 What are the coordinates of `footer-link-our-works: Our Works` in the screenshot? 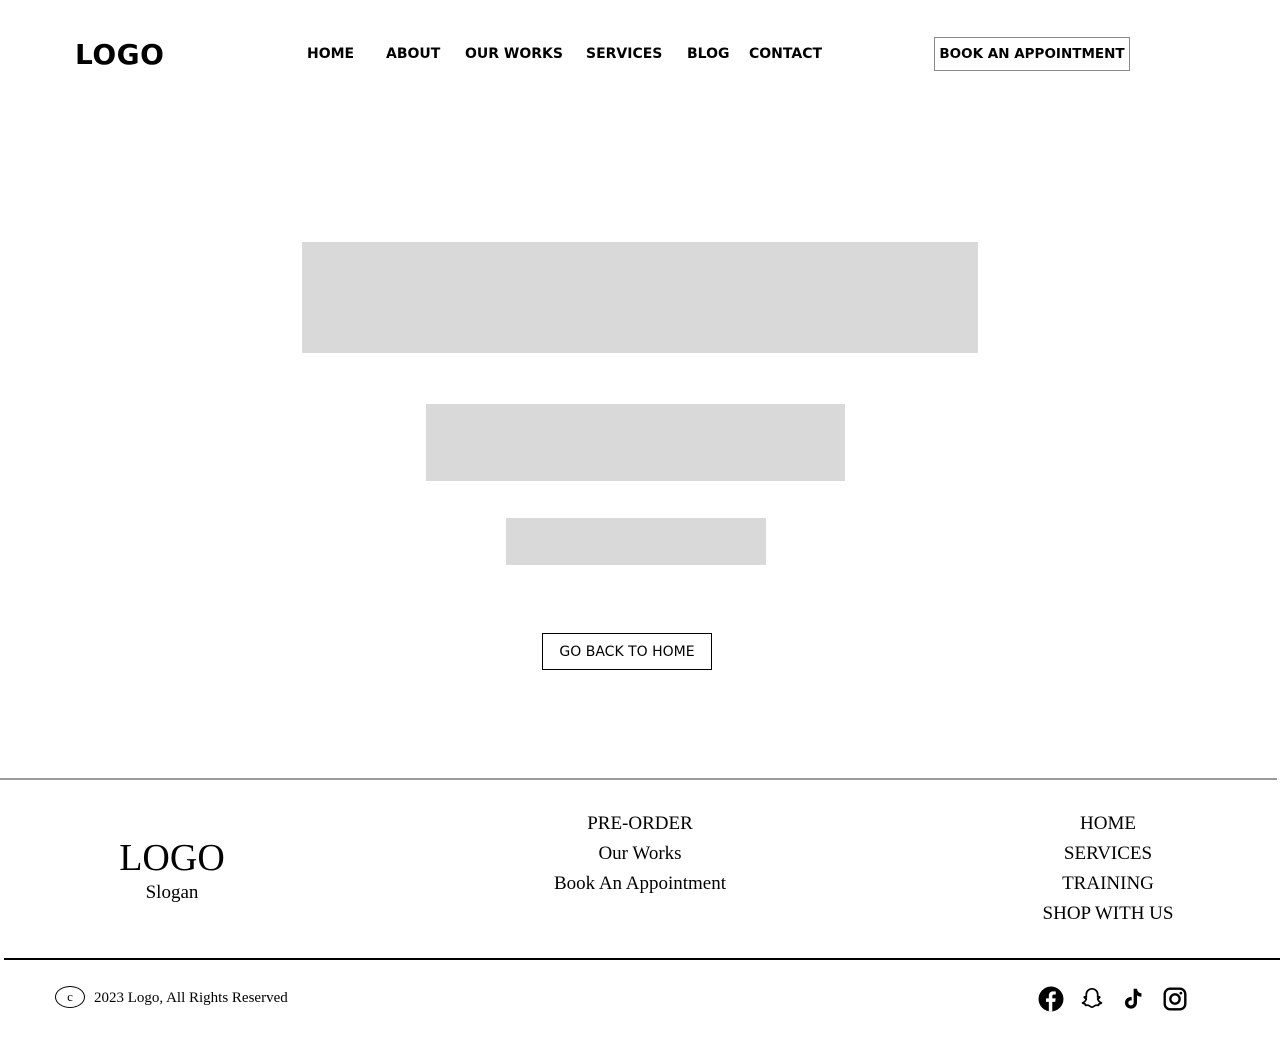 It's located at (640, 857).